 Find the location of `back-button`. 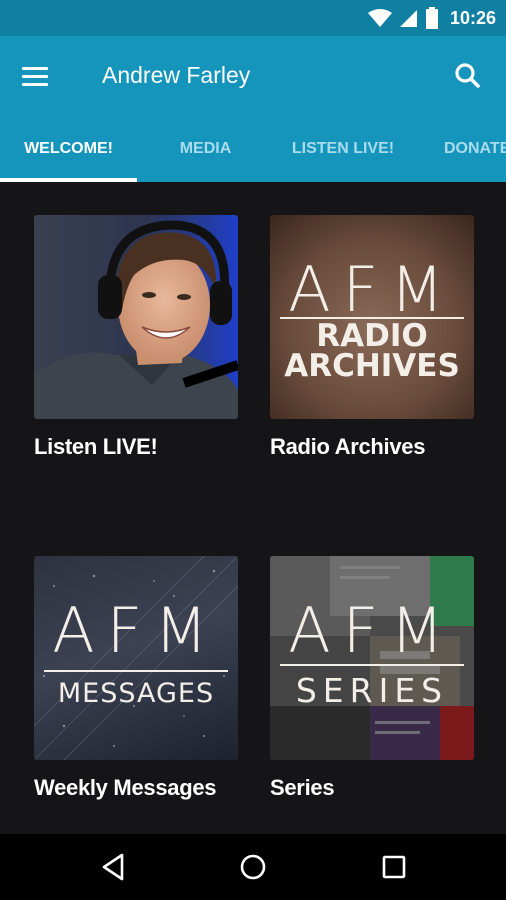

back-button is located at coordinates (114, 867).